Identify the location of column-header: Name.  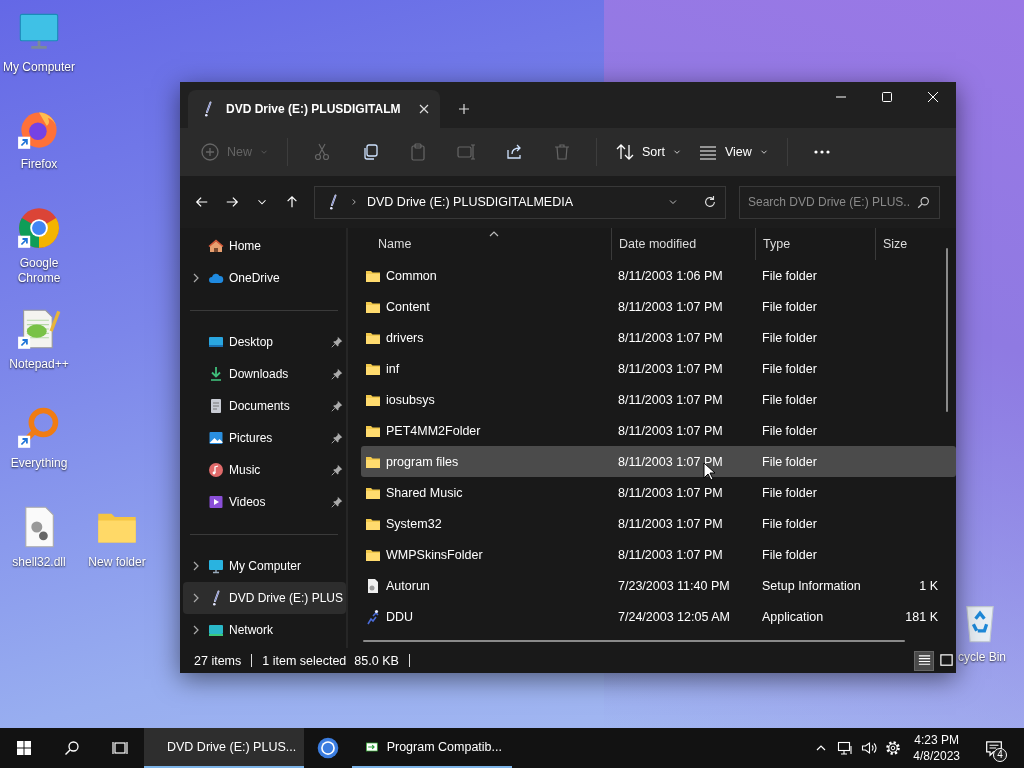
(486, 244).